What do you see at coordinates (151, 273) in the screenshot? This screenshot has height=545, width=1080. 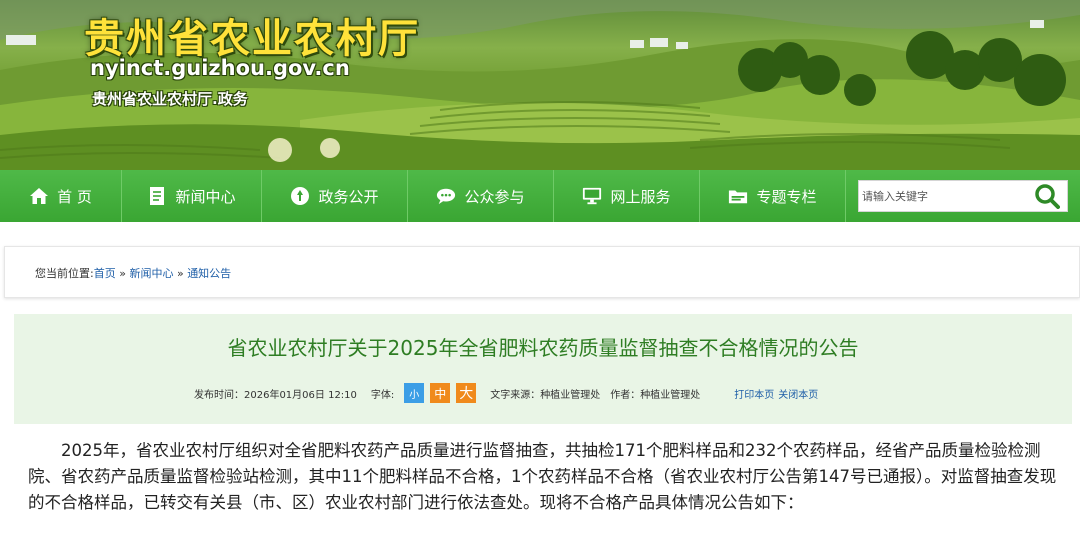 I see `breadcrumb-news-link: 新闻中心` at bounding box center [151, 273].